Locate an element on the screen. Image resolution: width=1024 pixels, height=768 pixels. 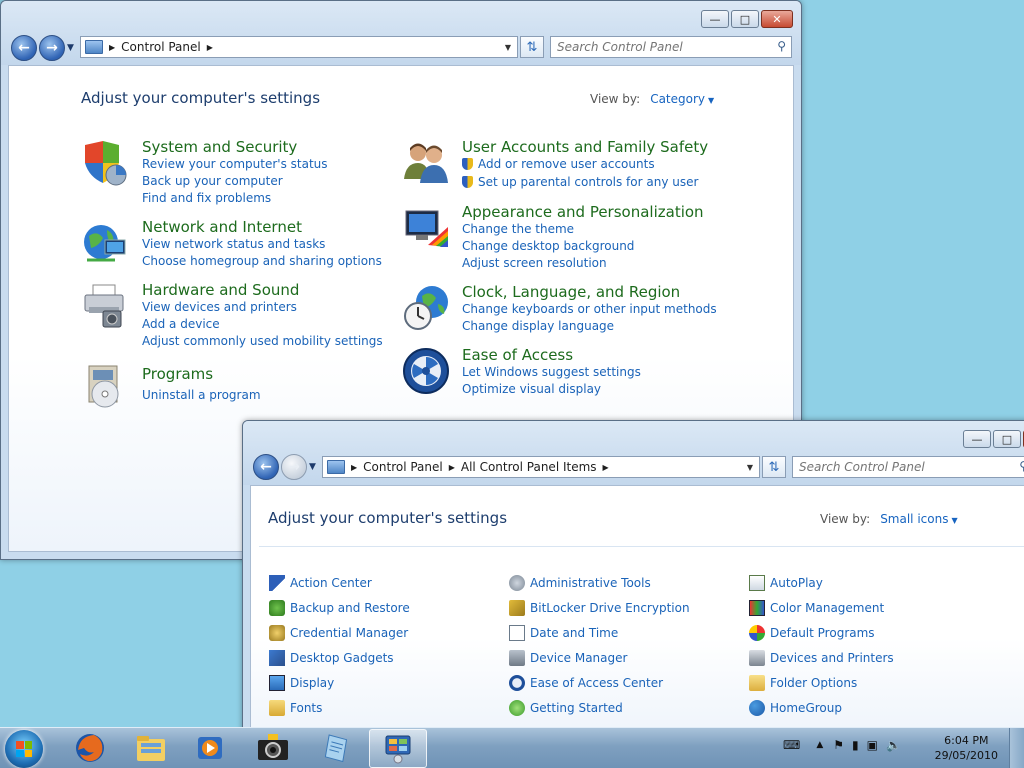
refresh-button: ⇅ is located at coordinates (532, 47).